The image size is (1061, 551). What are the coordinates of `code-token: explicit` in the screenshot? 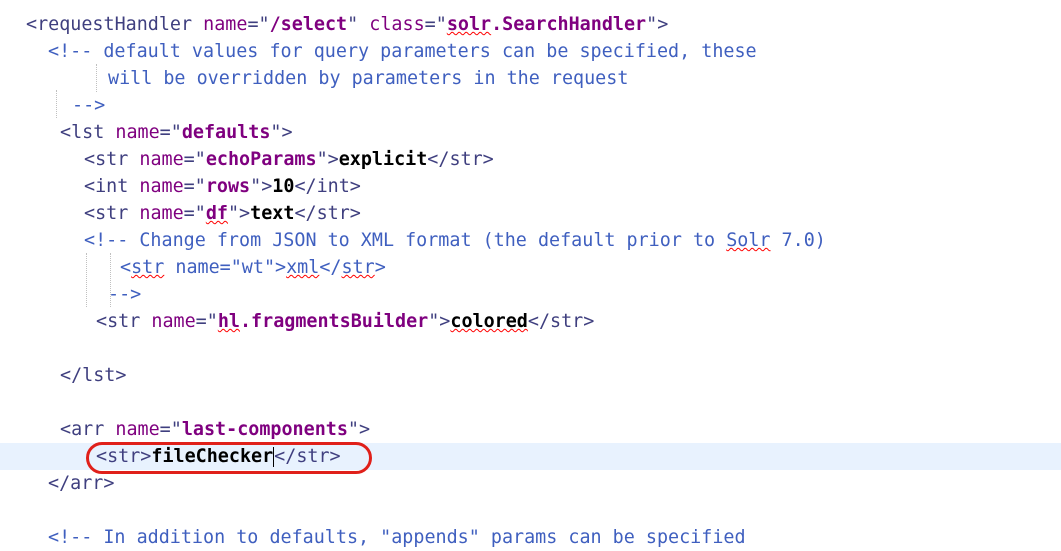 It's located at (383, 159).